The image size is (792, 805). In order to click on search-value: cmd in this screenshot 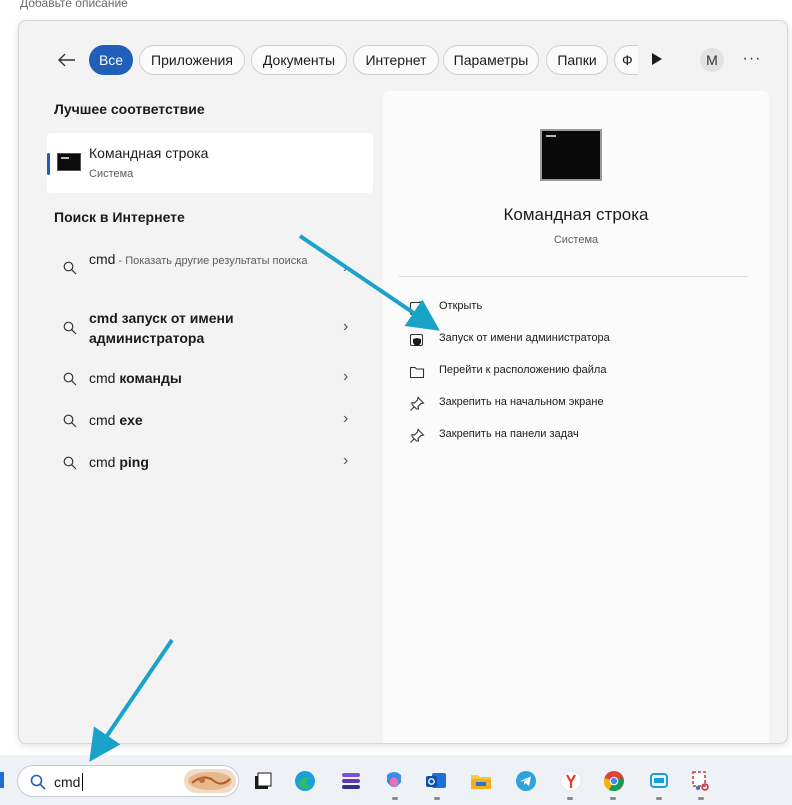, I will do `click(67, 782)`.